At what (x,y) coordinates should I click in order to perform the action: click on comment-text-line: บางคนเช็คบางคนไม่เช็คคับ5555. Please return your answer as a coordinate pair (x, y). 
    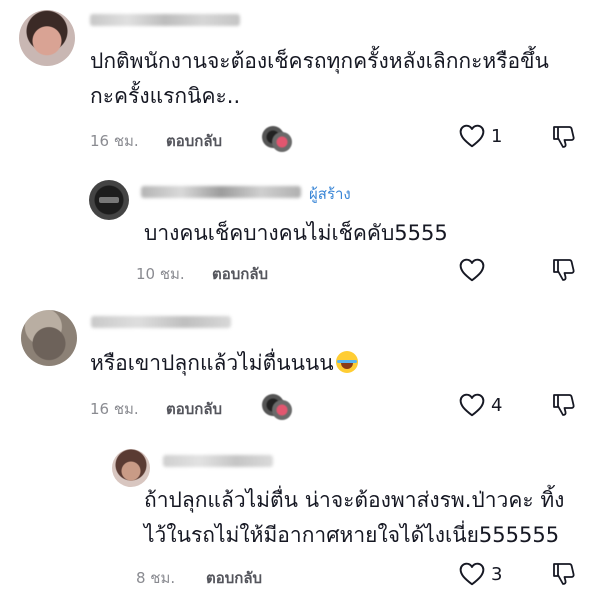
    Looking at the image, I should click on (296, 233).